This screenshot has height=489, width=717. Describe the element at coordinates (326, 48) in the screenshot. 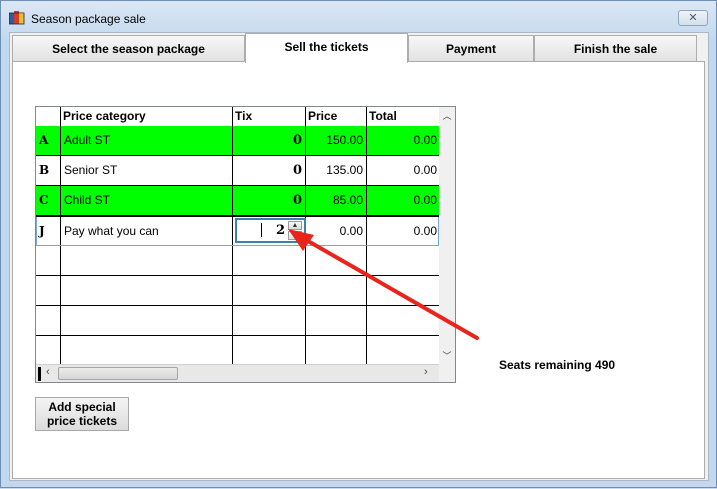

I see `tab-sell-tickets: Sell the tickets` at that location.